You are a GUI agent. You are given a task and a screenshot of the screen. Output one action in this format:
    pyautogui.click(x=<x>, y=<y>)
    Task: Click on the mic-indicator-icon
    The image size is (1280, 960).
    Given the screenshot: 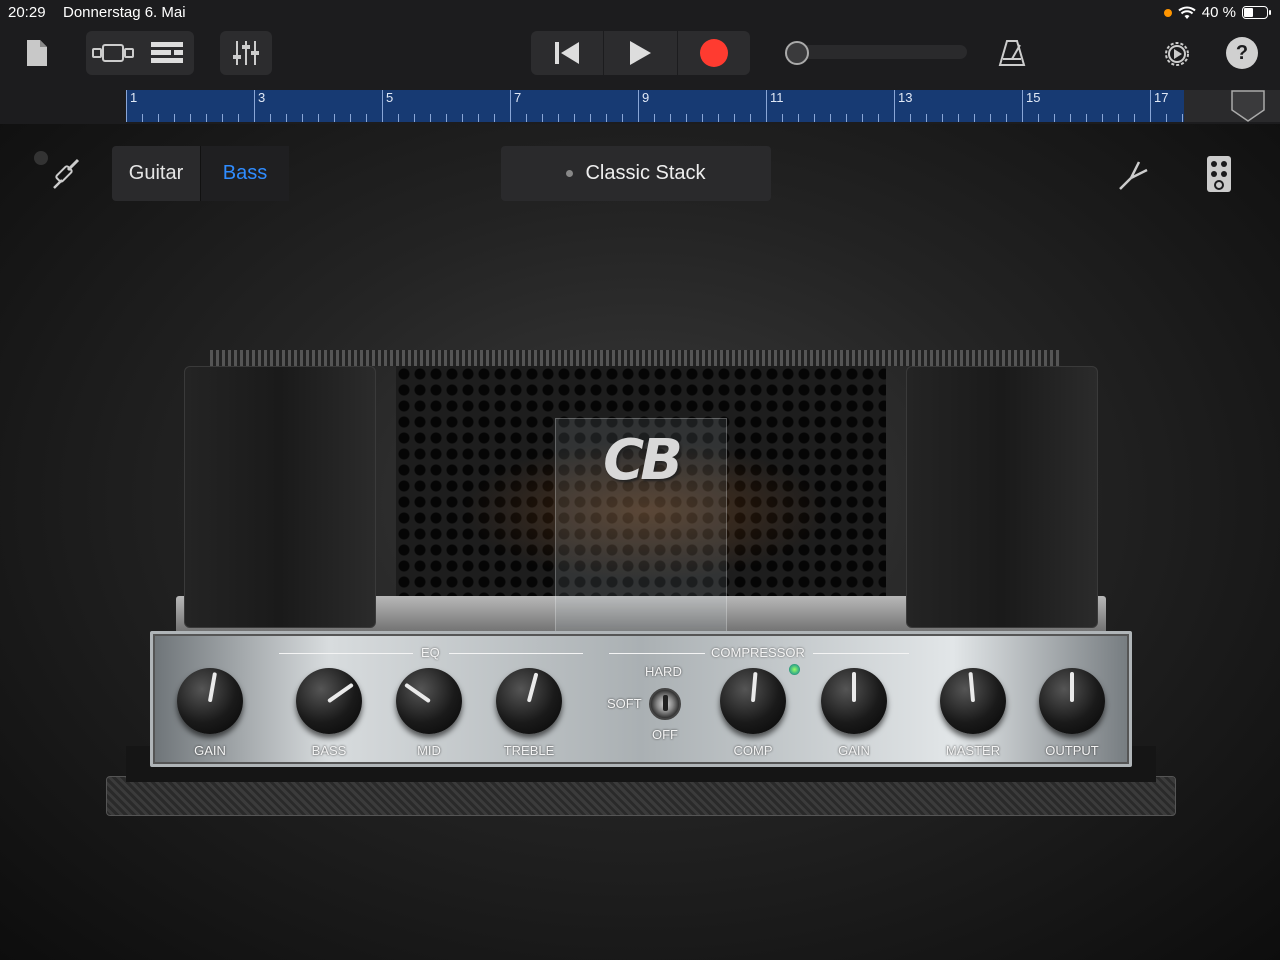 What is the action you would take?
    pyautogui.click(x=1167, y=12)
    